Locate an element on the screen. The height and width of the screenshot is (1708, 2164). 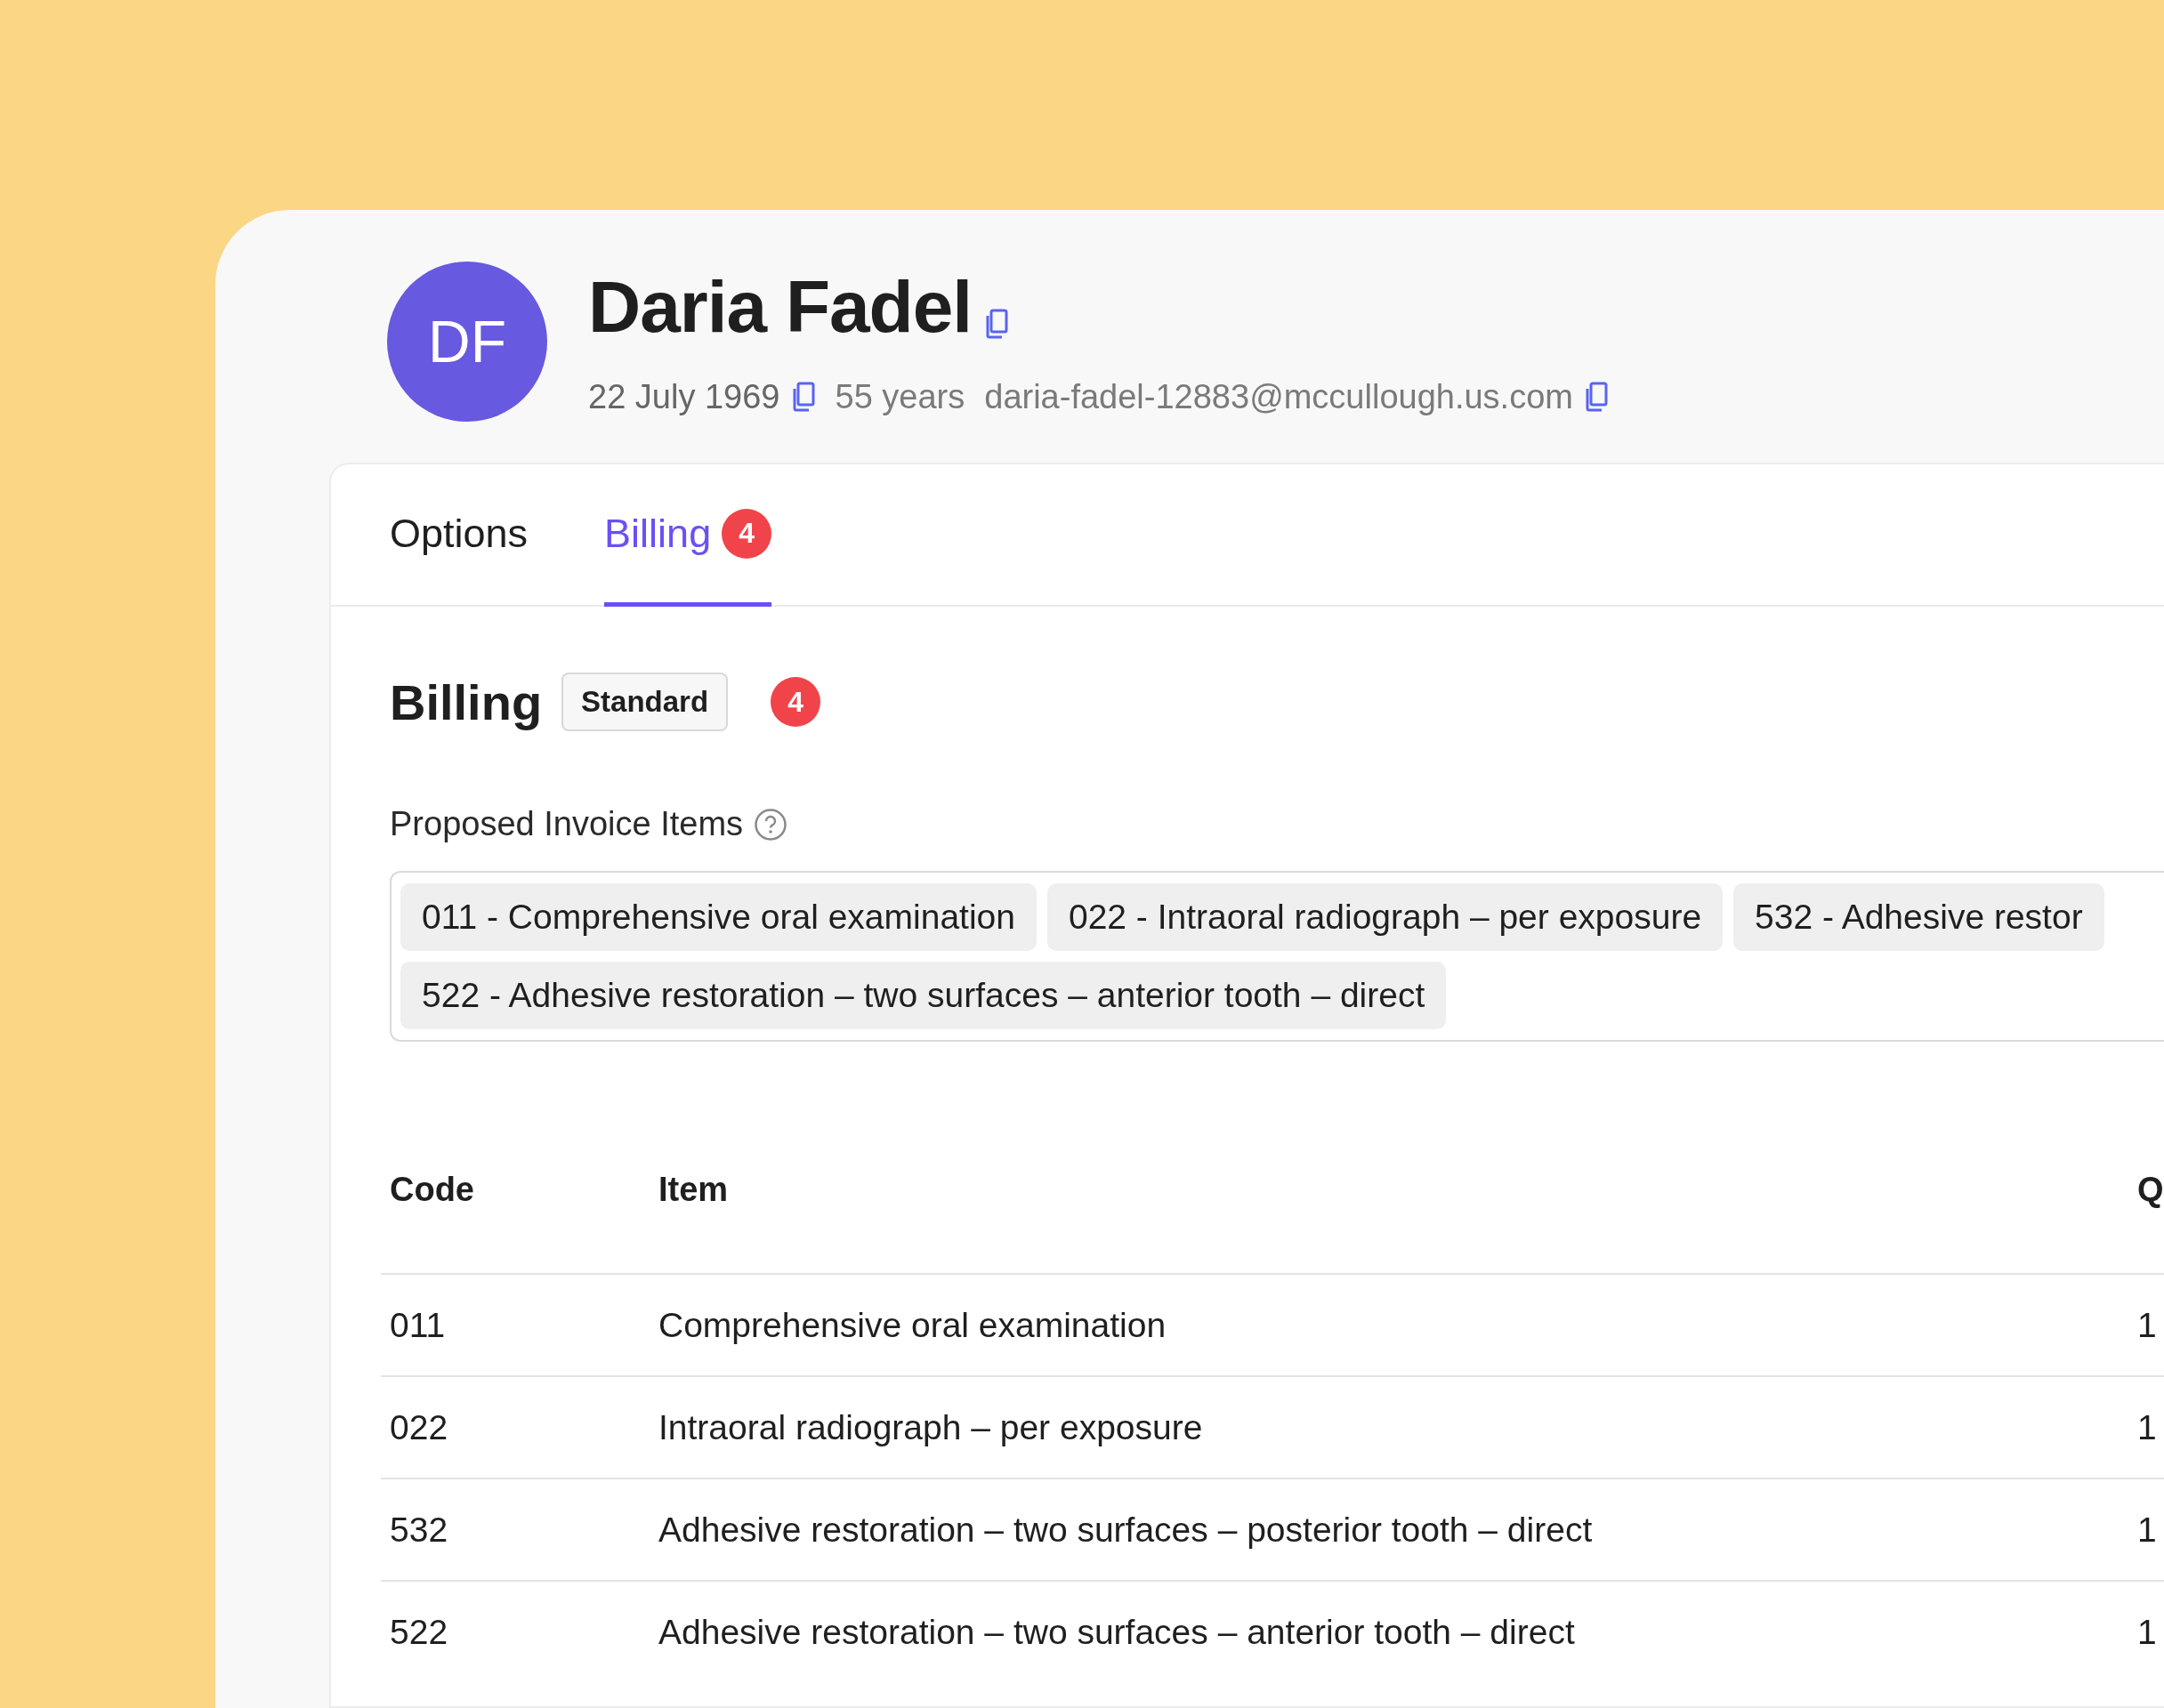
birth-date: 22 July 1969 is located at coordinates (684, 396).